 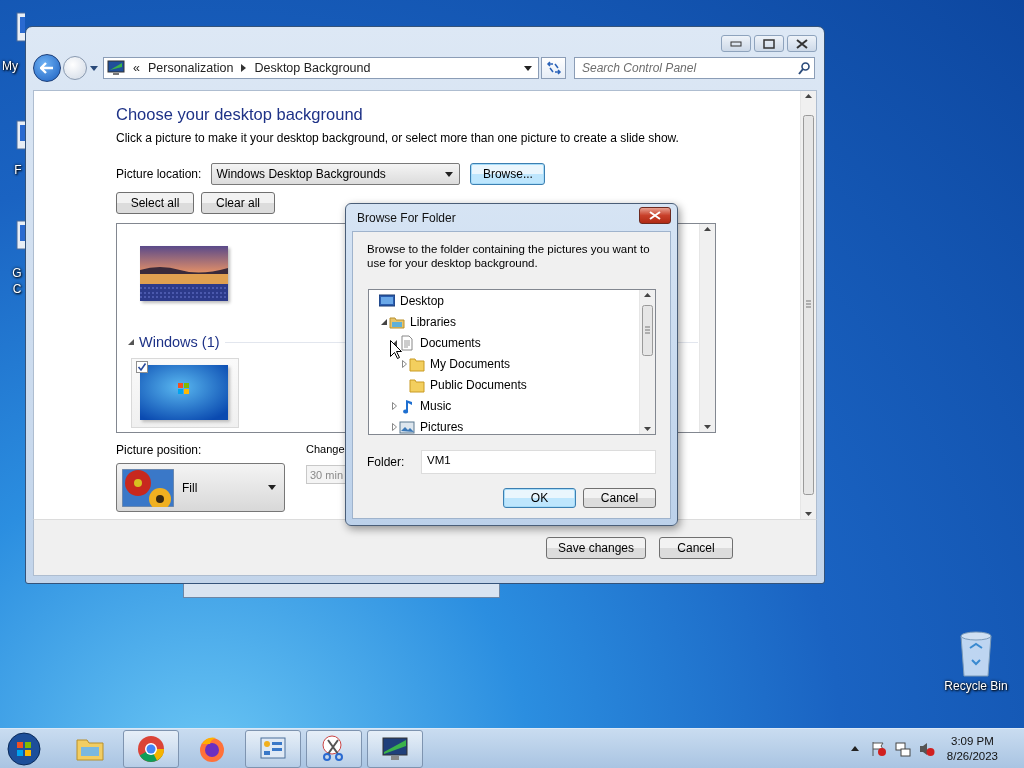 What do you see at coordinates (422, 300) in the screenshot?
I see `tree-item: Desktop` at bounding box center [422, 300].